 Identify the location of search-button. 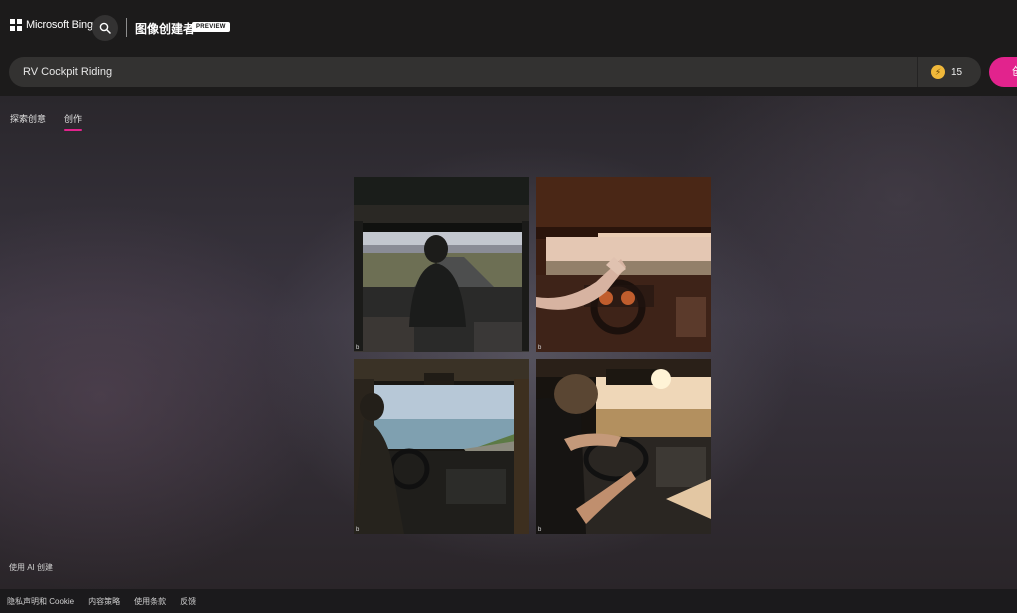
(105, 28).